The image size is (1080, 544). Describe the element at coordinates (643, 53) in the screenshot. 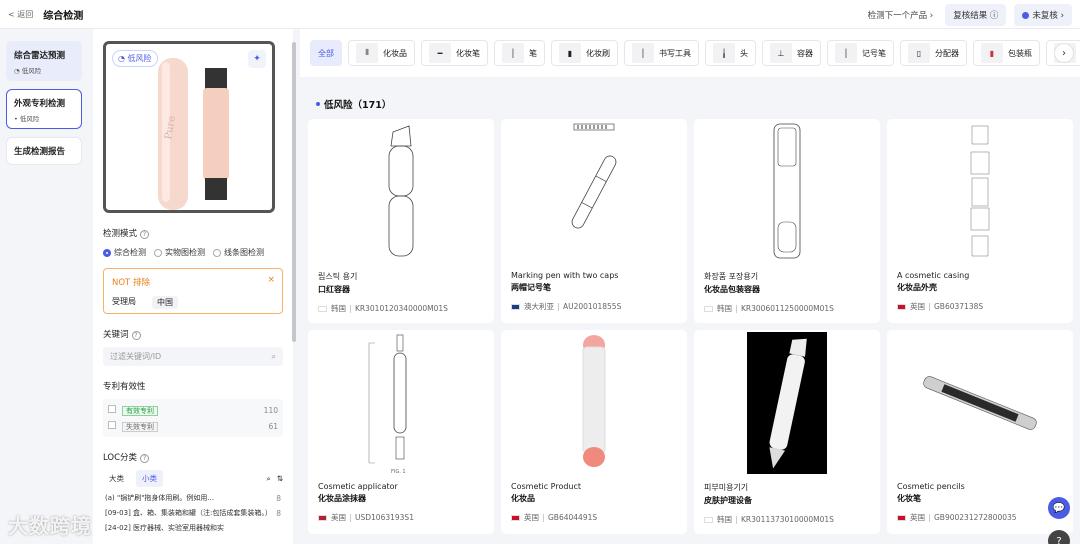

I see `category-thumb: │` at that location.